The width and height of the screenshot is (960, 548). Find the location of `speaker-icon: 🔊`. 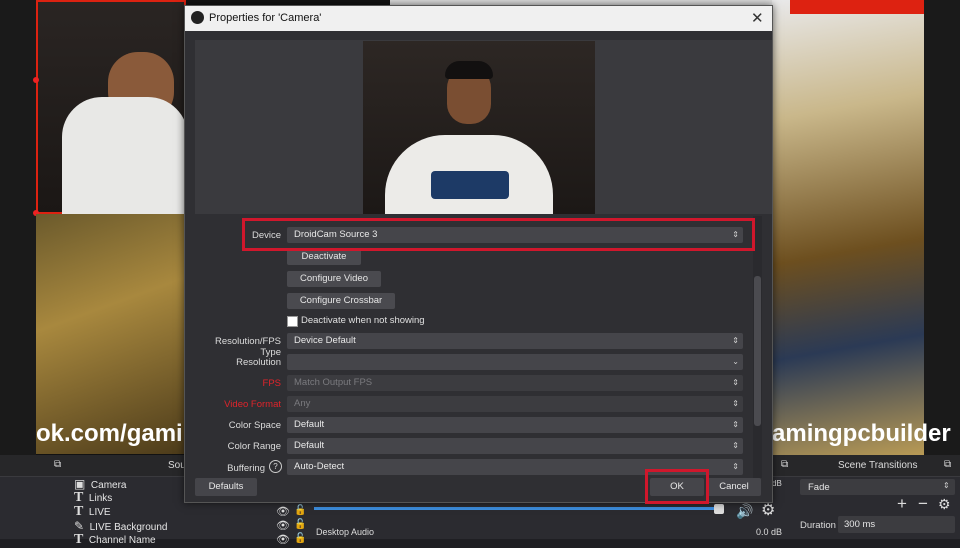

speaker-icon: 🔊 is located at coordinates (744, 511).